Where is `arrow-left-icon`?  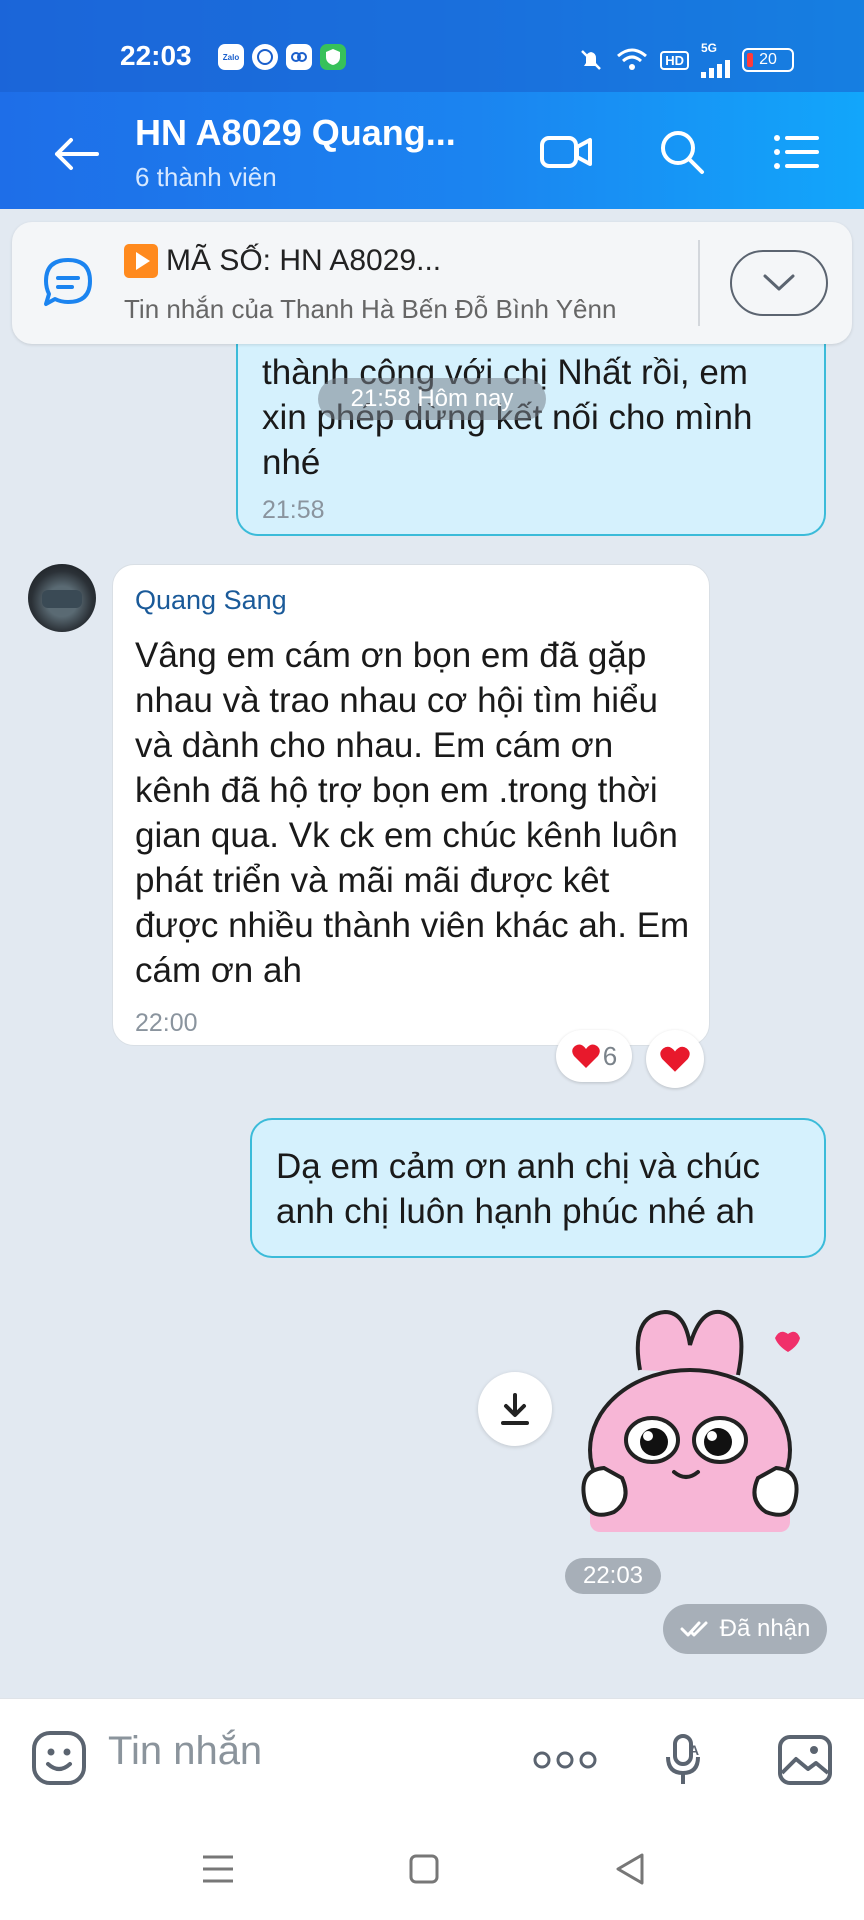 arrow-left-icon is located at coordinates (77, 154).